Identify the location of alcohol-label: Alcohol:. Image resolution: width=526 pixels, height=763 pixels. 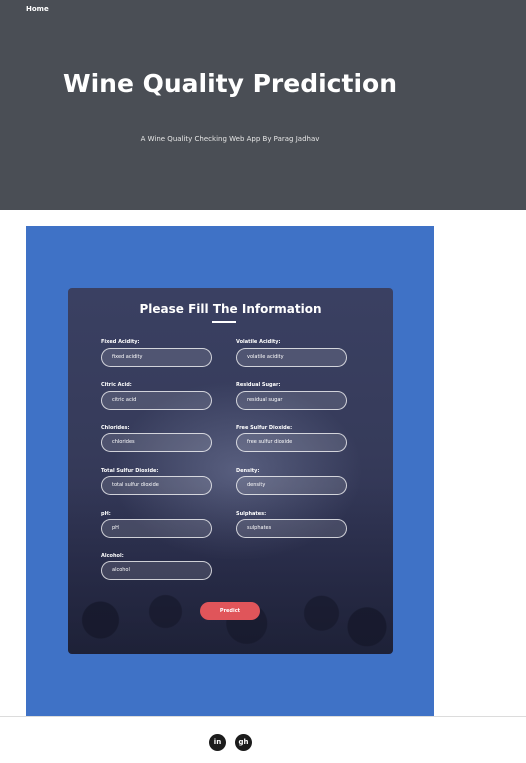
(112, 556).